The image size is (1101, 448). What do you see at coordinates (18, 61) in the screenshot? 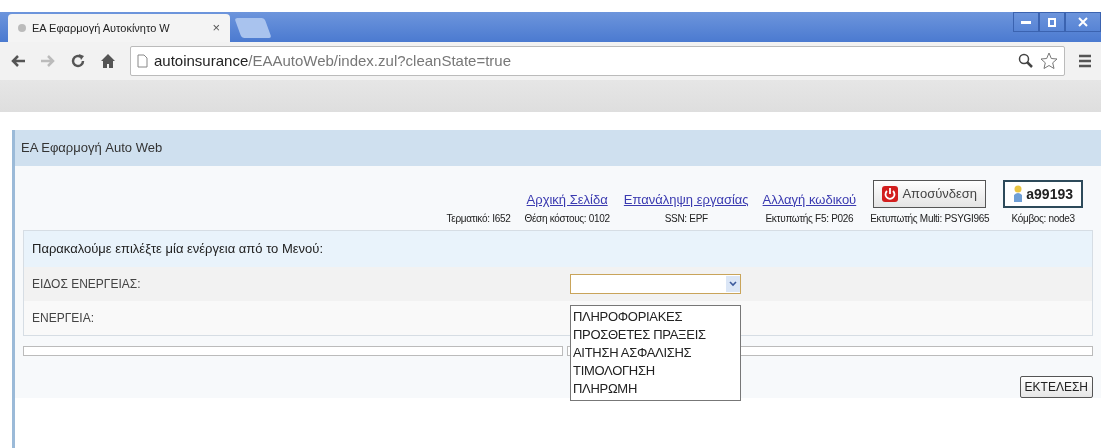
I see `back-icon` at bounding box center [18, 61].